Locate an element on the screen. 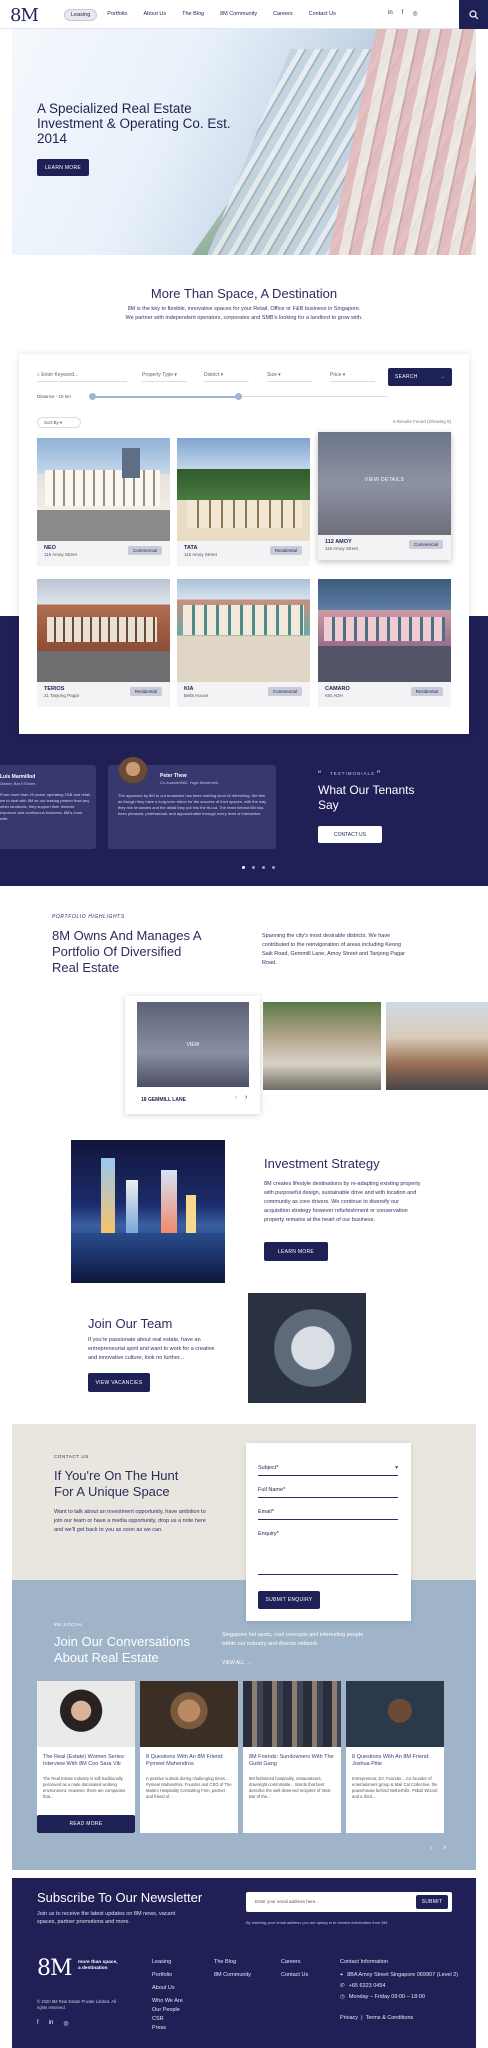  footer-link: Our People is located at coordinates (167, 2010).